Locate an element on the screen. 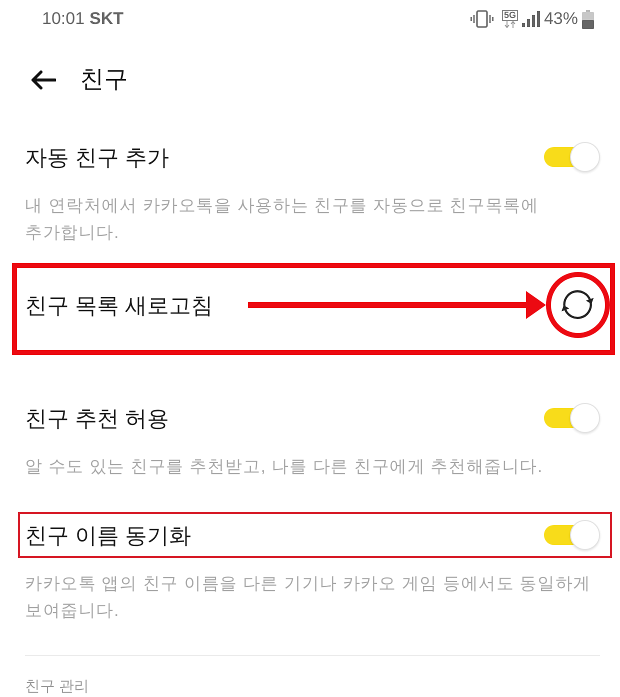 The width and height of the screenshot is (620, 697). carrier-name: SKT is located at coordinates (107, 19).